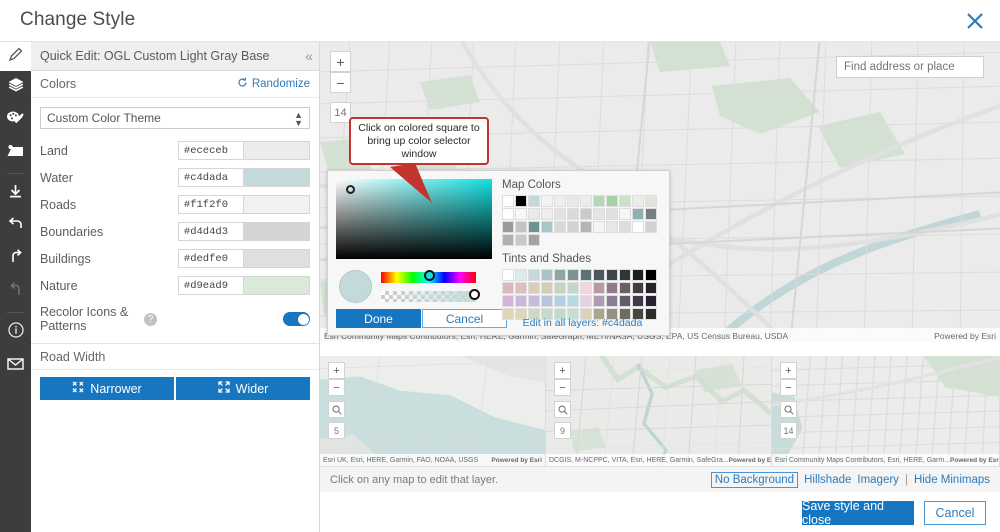 The height and width of the screenshot is (532, 1000). Describe the element at coordinates (15, 56) in the screenshot. I see `rail-item-pencil` at that location.